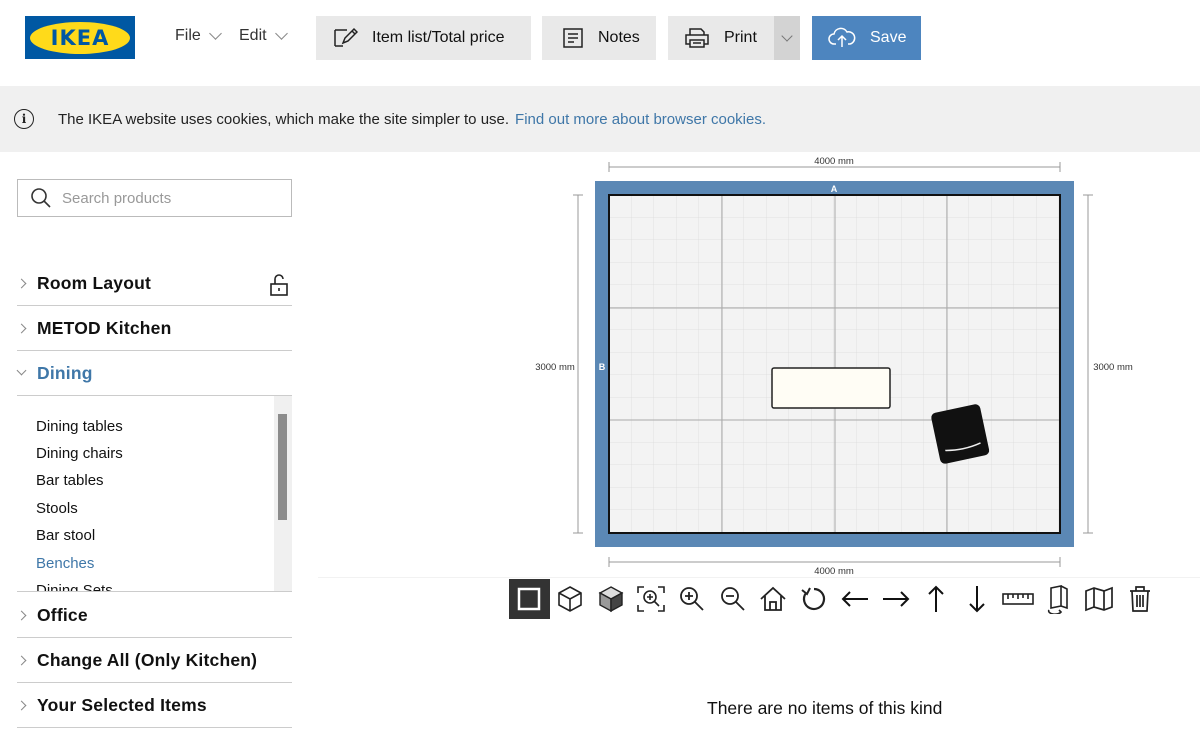 The width and height of the screenshot is (1200, 741). I want to click on notes-label: Notes, so click(619, 37).